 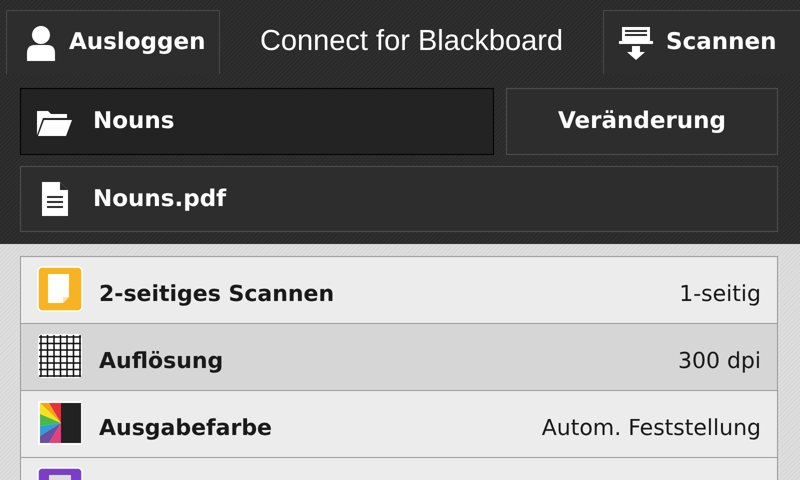 I want to click on scan-icon, so click(x=636, y=42).